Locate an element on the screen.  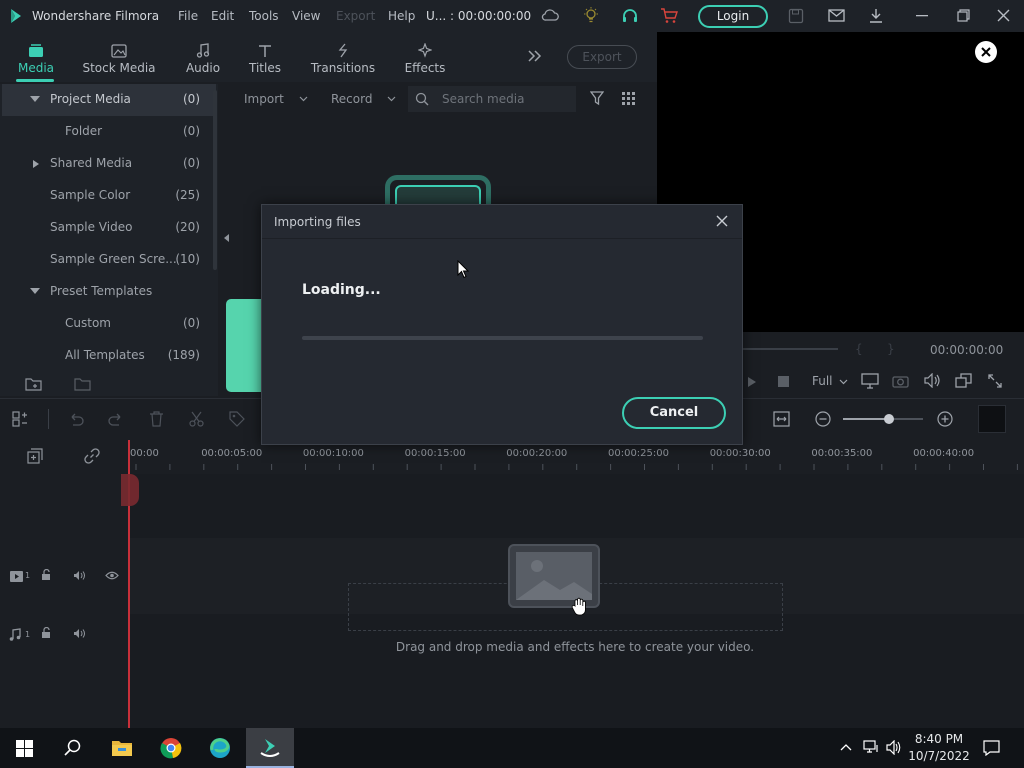
template-thumbnail is located at coordinates (244, 345).